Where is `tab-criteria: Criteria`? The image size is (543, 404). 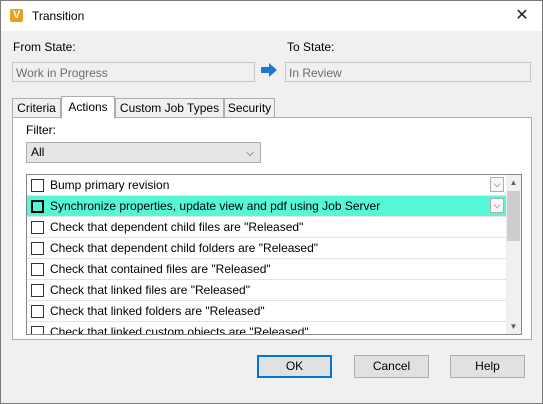 tab-criteria: Criteria is located at coordinates (36, 107).